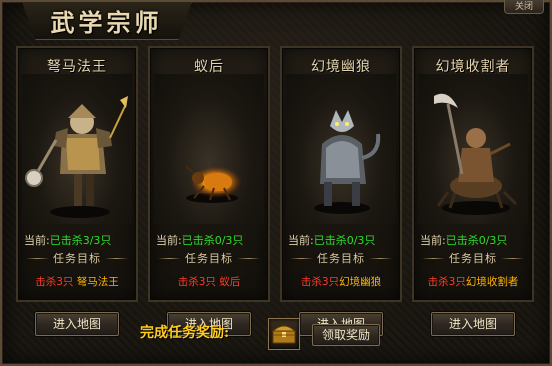  What do you see at coordinates (213, 184) in the screenshot?
I see `ant-queen-icon` at bounding box center [213, 184].